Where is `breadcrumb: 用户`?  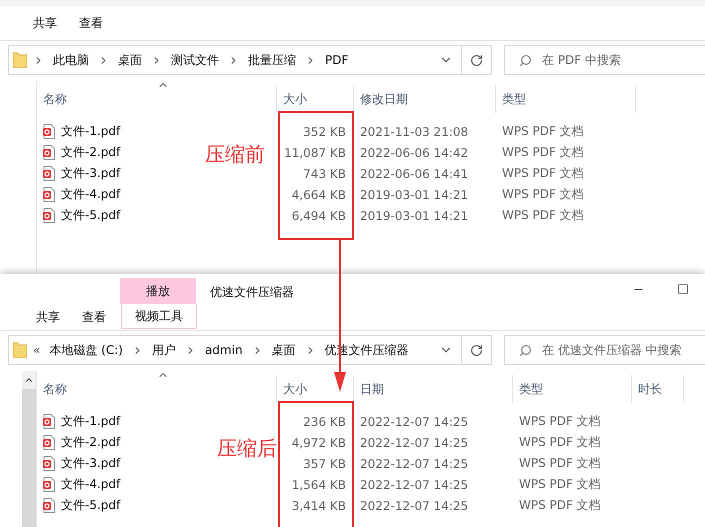 breadcrumb: 用户 is located at coordinates (163, 350).